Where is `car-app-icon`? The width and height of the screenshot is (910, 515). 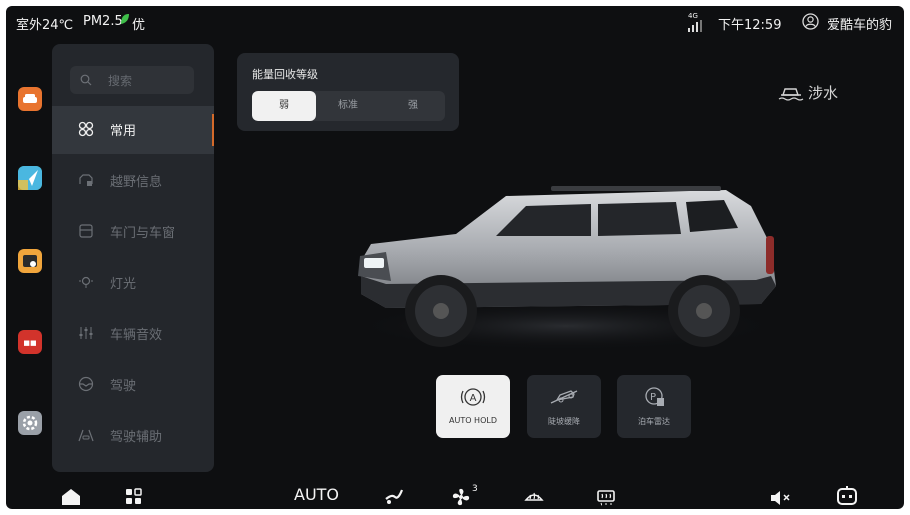
car-app-icon is located at coordinates (30, 99).